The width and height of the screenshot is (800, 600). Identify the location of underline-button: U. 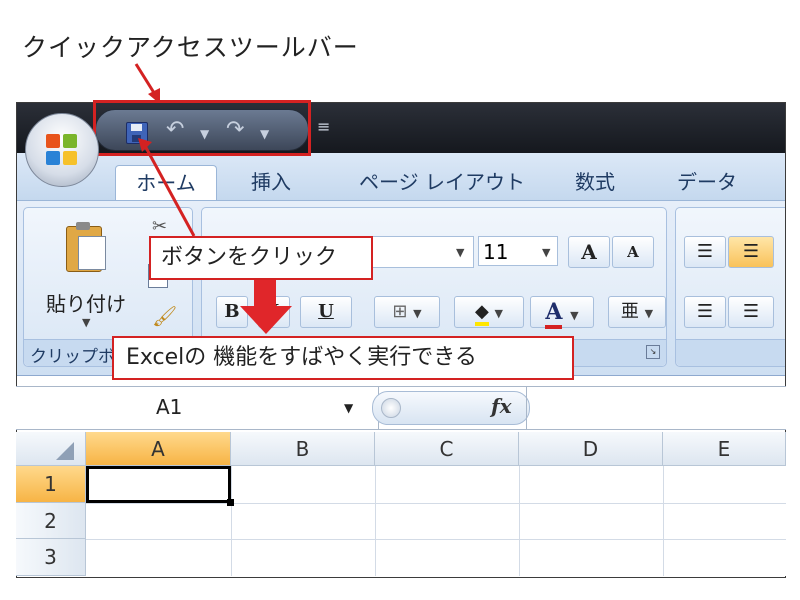
(326, 312).